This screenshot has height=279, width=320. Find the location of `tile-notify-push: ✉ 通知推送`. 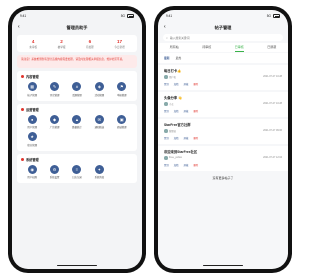

tile-notify-push: ✉ 通知推送 is located at coordinates (99, 121).